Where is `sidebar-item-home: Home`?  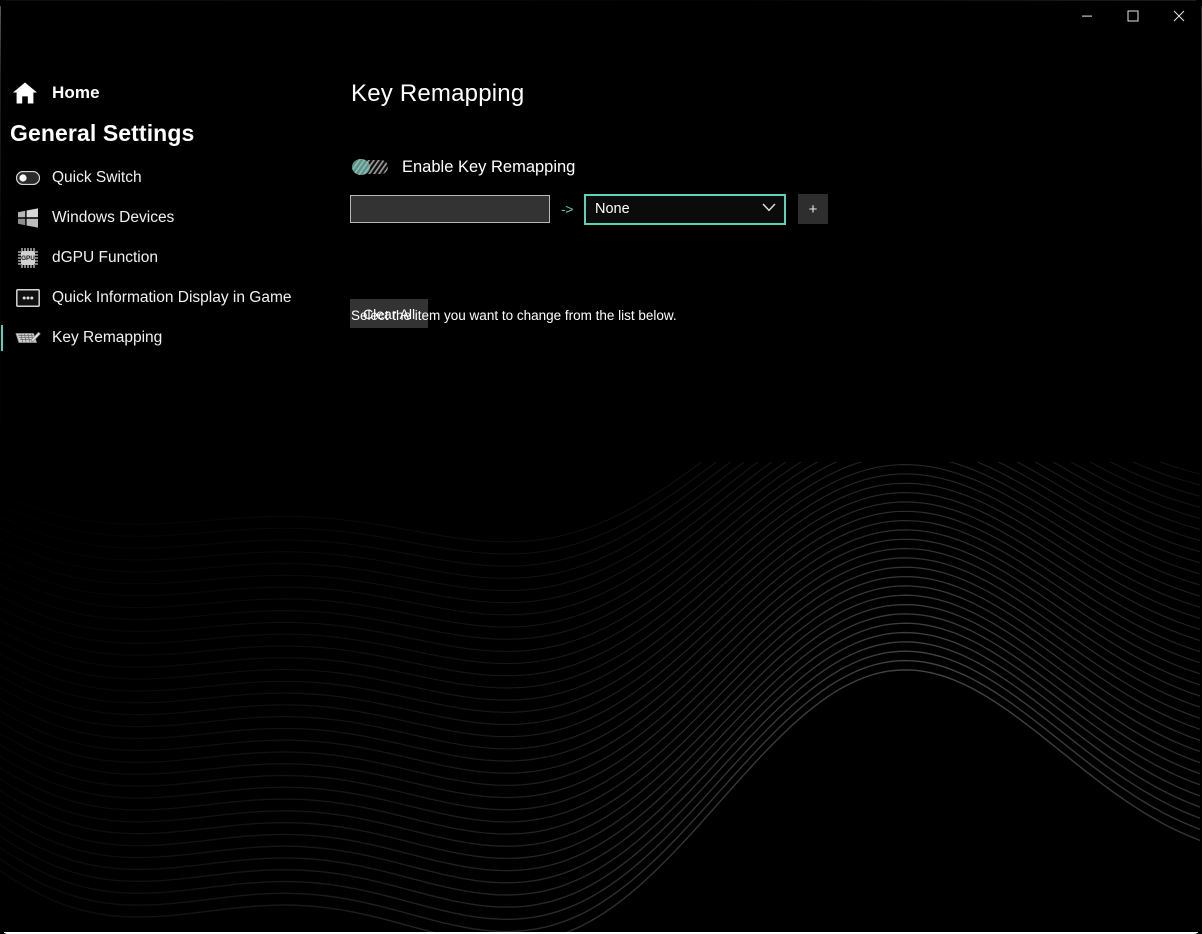
sidebar-item-home: Home is located at coordinates (54, 93).